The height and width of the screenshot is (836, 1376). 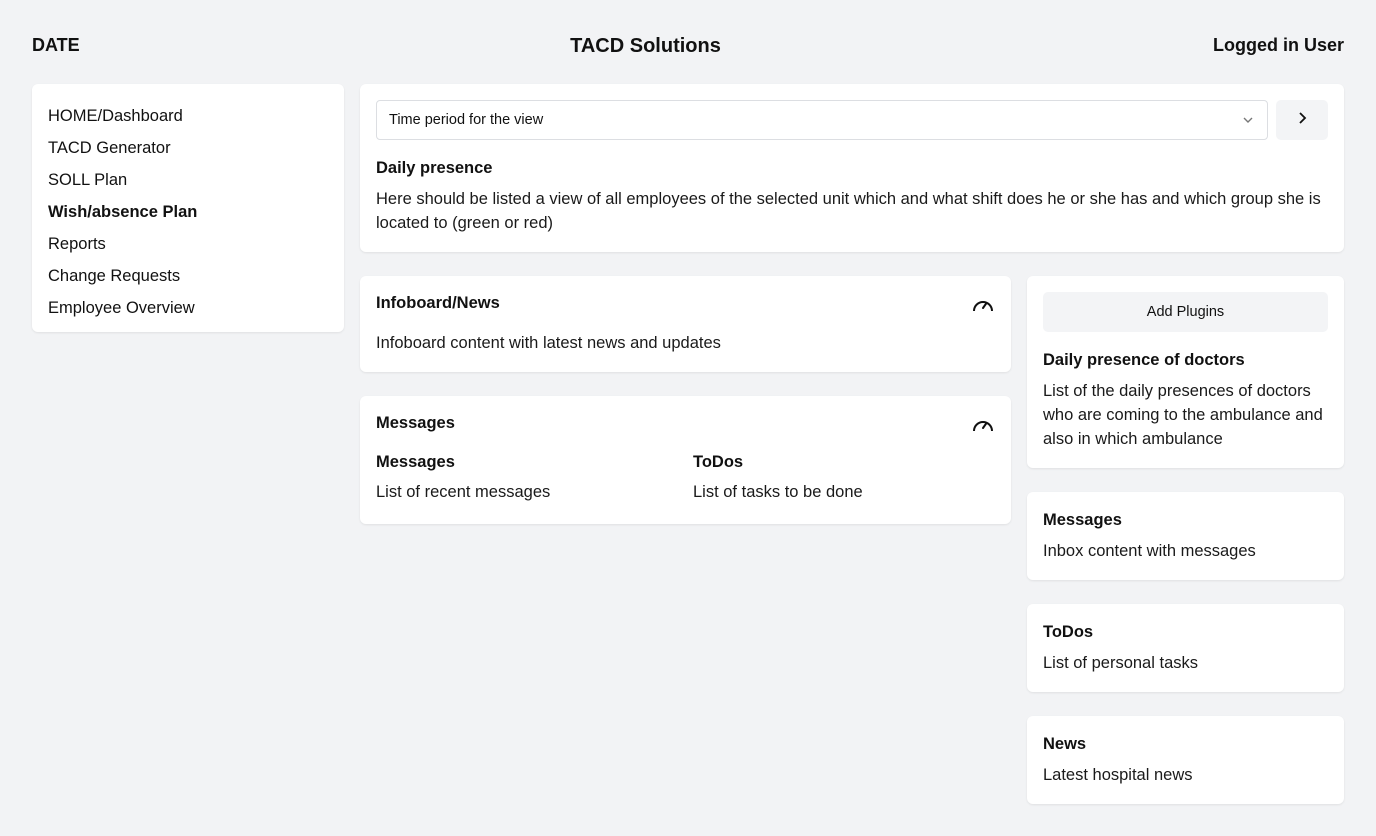 I want to click on doctors-presence-title: Daily presence of doctors, so click(x=1144, y=360).